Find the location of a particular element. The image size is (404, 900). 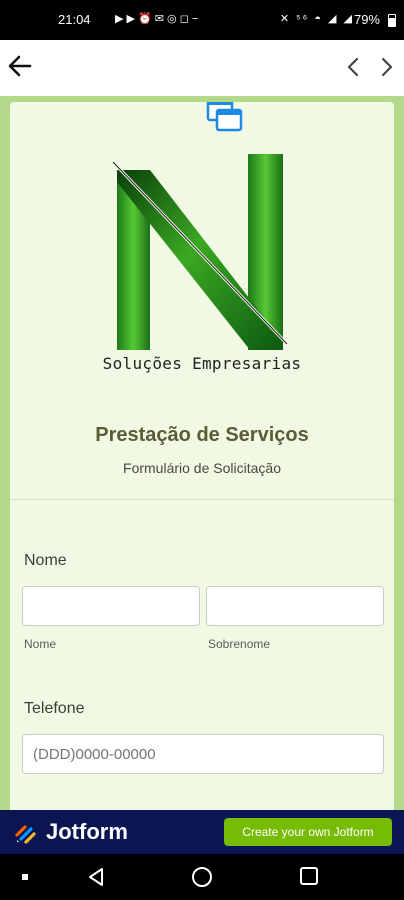

battery-percent: 79% is located at coordinates (366, 19).